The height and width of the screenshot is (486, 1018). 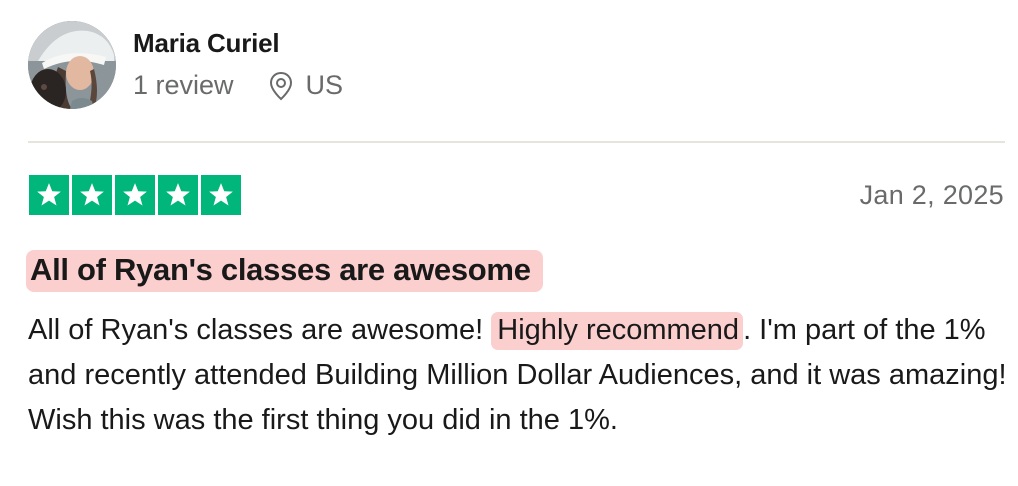 I want to click on review-date: Jan 2, 2025, so click(x=931, y=195).